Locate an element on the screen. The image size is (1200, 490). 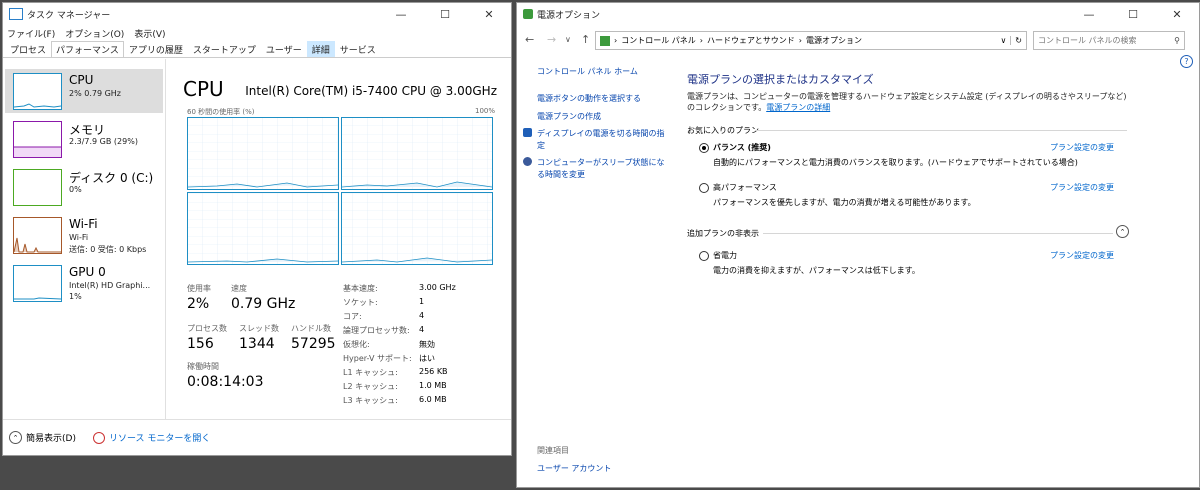
sidebar-item-memory: メモリ 2.3/7.9 GB (29%) is located at coordinates (84, 139).